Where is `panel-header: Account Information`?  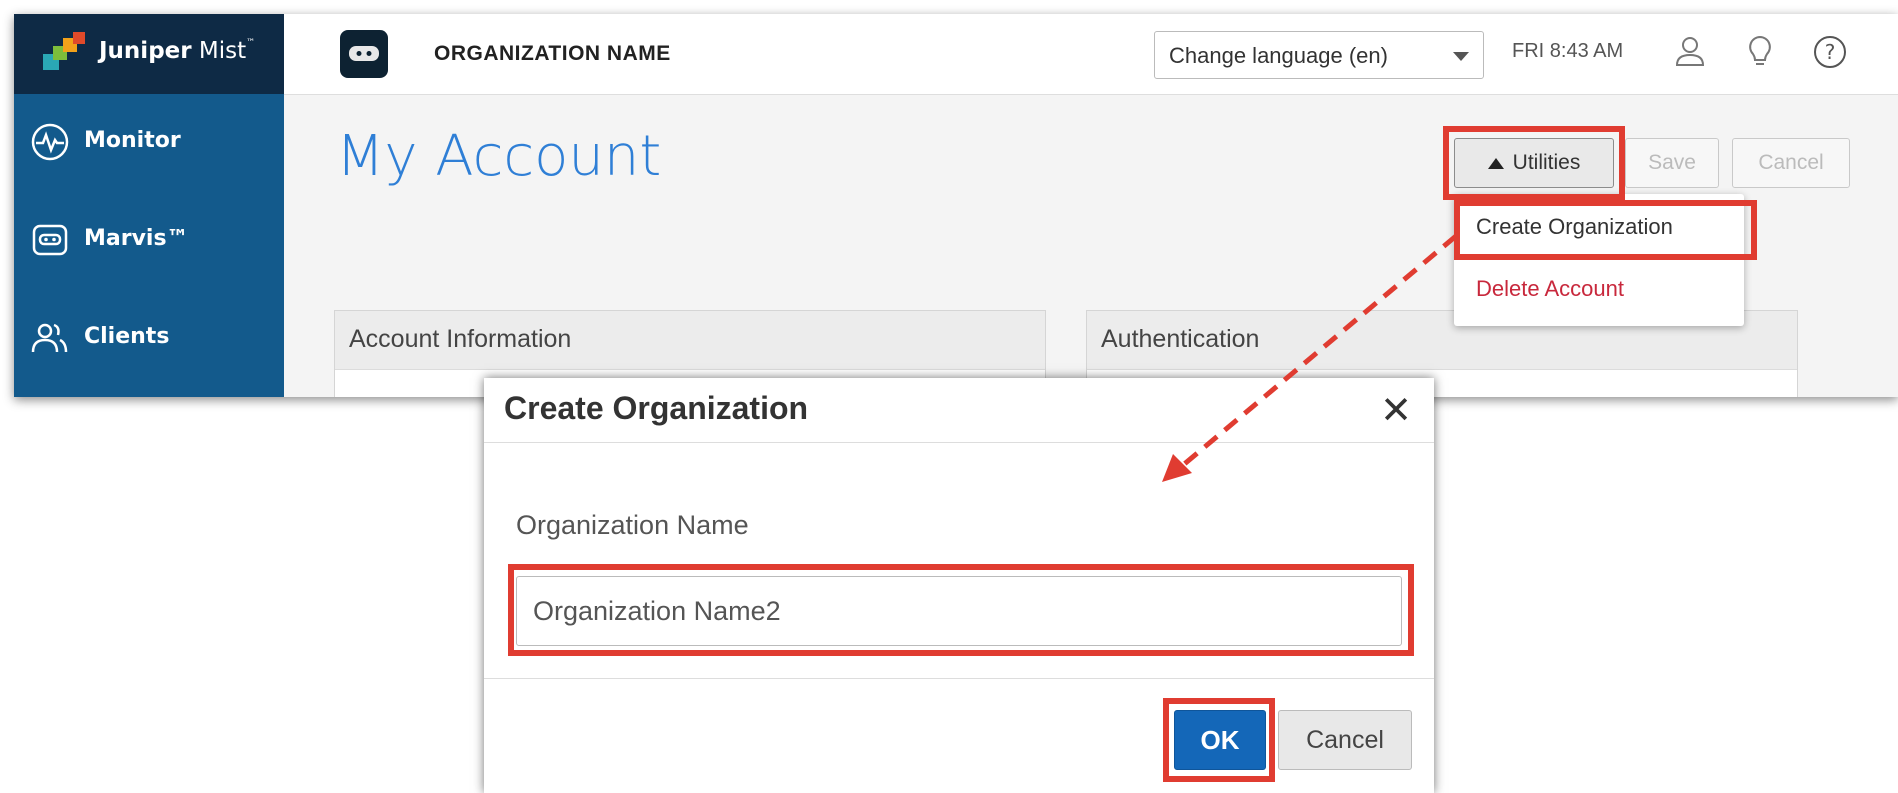
panel-header: Account Information is located at coordinates (690, 340).